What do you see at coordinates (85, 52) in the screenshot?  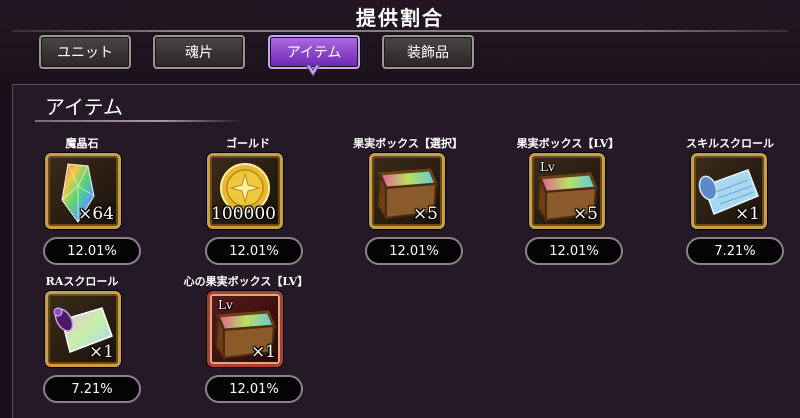 I see `tab-unit: ユニット` at bounding box center [85, 52].